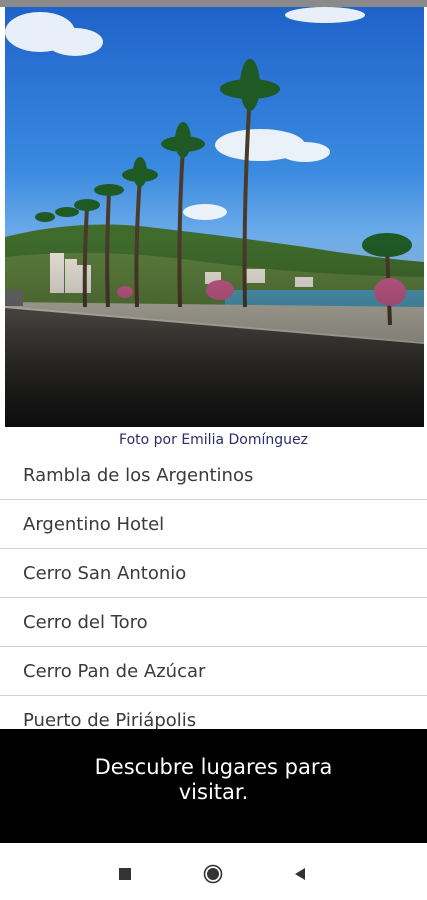  I want to click on discover-banner: Descubre lugares para visitar., so click(213, 786).